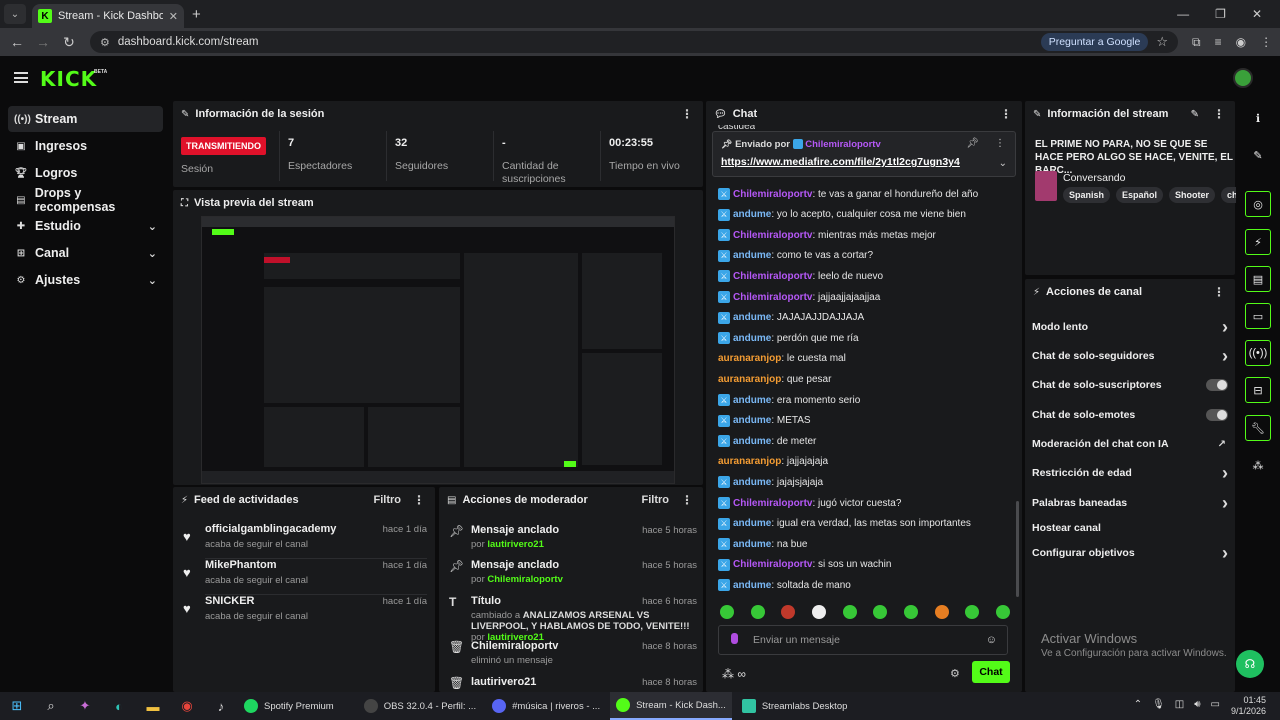 This screenshot has height=720, width=1280. Describe the element at coordinates (105, 42) in the screenshot. I see `site-info-icon: ⚙` at that location.